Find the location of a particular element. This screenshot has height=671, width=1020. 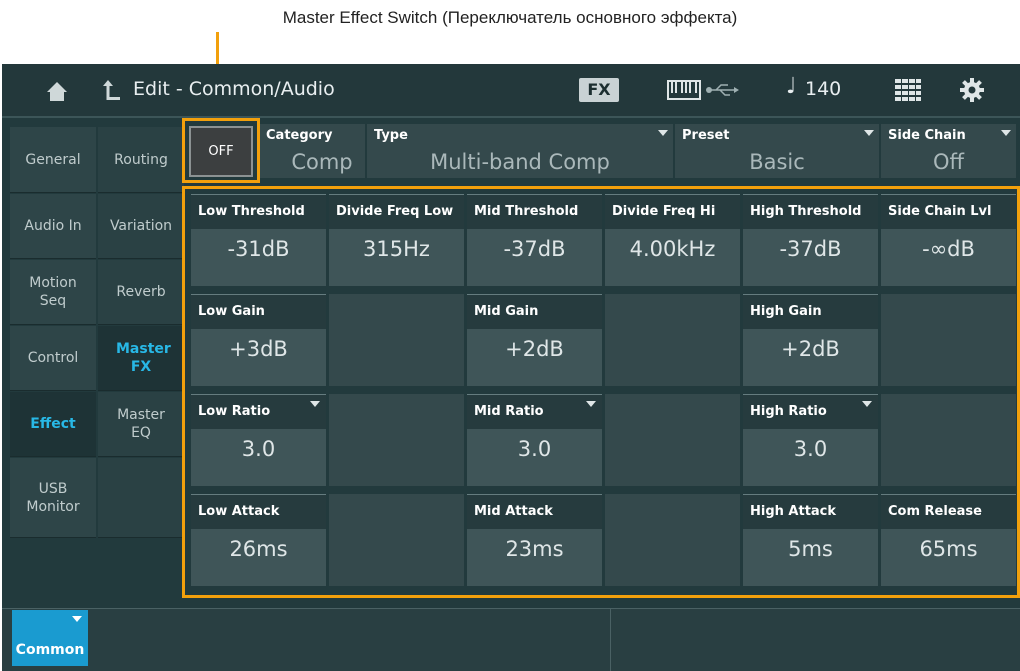

preset-selector: Preset Basic is located at coordinates (777, 151).